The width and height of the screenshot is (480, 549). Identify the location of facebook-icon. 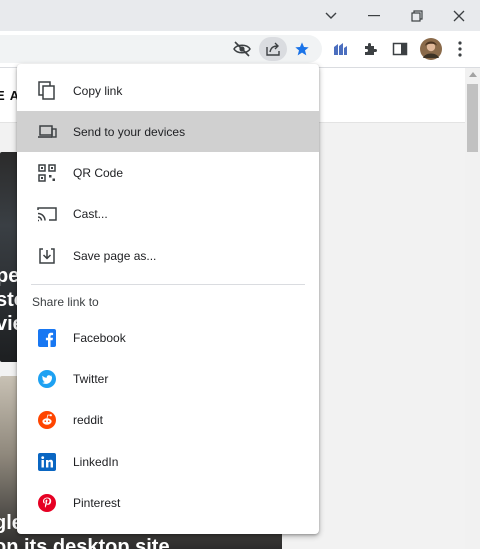
(47, 338).